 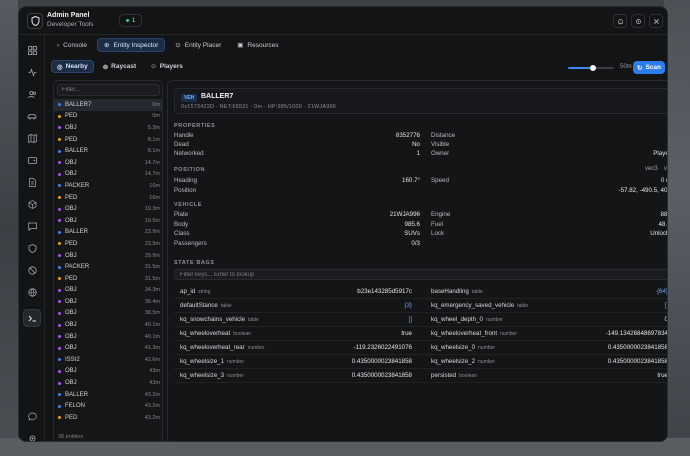 What do you see at coordinates (152, 336) in the screenshot?
I see `entity-distance: 40.1m` at bounding box center [152, 336].